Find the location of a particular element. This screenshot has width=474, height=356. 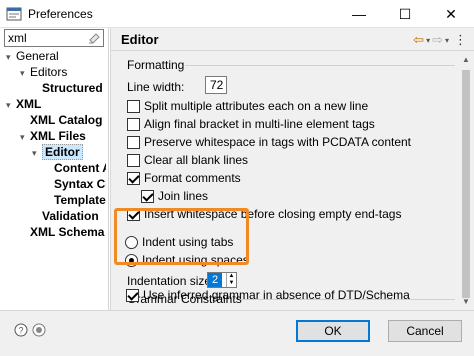

tree-item-label: Editors is located at coordinates (49, 72).